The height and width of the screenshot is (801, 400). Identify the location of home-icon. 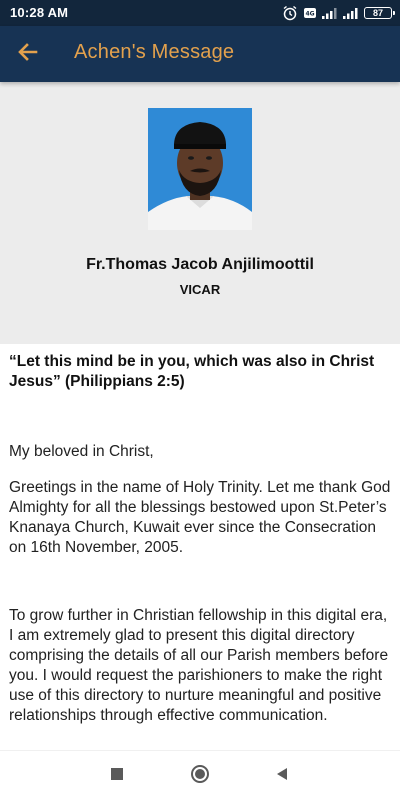
(200, 776).